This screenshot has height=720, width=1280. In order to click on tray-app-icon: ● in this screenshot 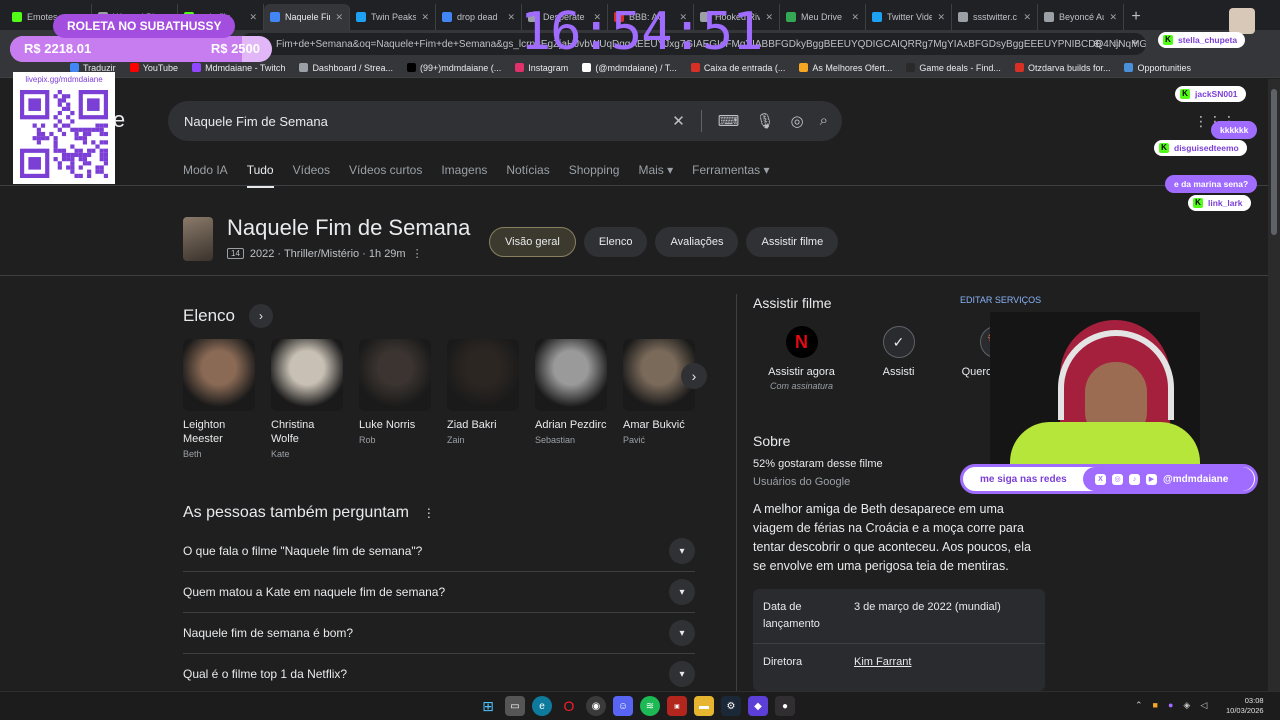, I will do `click(1170, 705)`.